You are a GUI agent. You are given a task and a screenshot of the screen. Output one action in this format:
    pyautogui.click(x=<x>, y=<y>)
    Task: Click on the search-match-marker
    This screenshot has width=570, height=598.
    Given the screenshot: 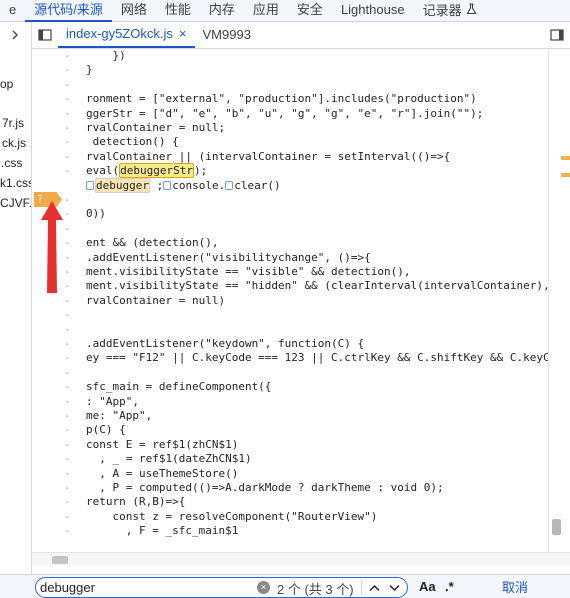 What is the action you would take?
    pyautogui.click(x=565, y=175)
    